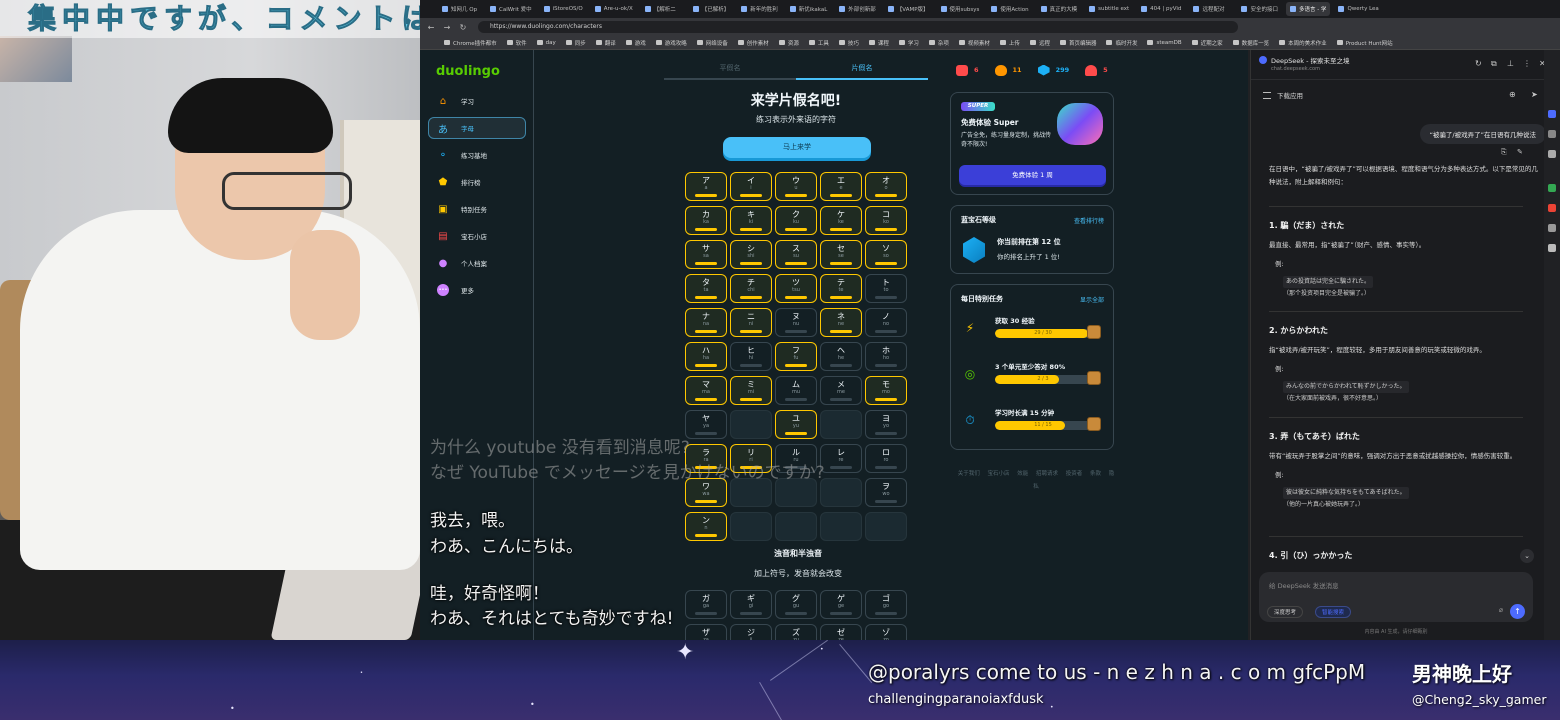 The image size is (1560, 720). What do you see at coordinates (886, 322) in the screenshot?
I see `kana-tile: ノ no` at bounding box center [886, 322].